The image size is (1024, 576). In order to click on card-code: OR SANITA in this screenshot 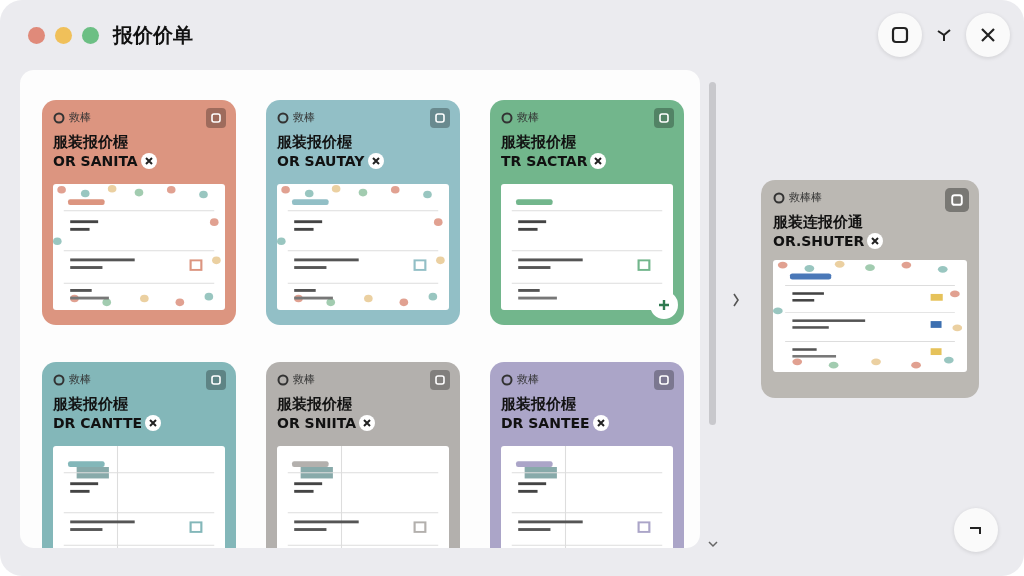, I will do `click(95, 161)`.